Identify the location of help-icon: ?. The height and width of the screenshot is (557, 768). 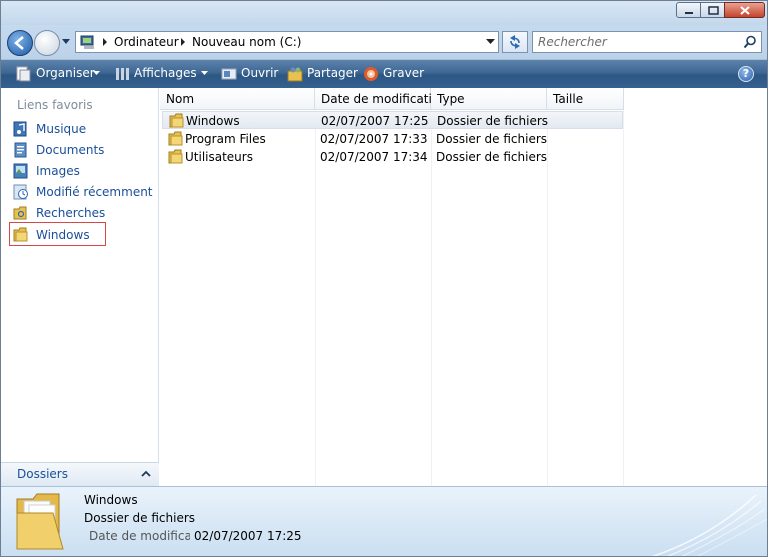
(746, 74).